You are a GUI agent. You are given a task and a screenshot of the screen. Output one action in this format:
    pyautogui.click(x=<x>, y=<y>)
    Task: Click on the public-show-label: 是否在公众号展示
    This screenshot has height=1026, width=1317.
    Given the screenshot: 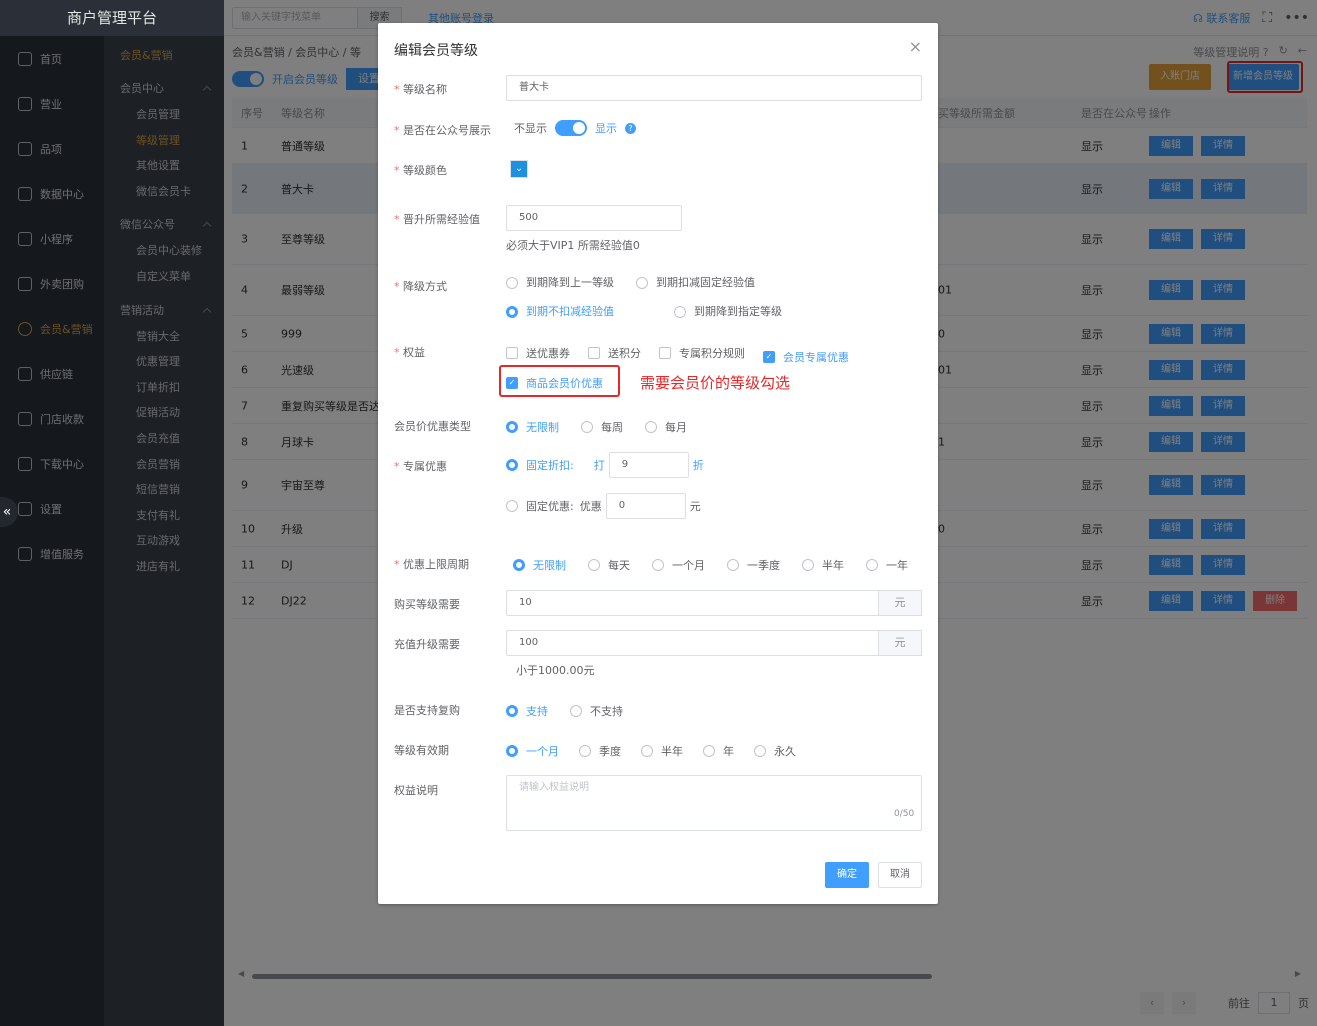 What is the action you would take?
    pyautogui.click(x=442, y=130)
    